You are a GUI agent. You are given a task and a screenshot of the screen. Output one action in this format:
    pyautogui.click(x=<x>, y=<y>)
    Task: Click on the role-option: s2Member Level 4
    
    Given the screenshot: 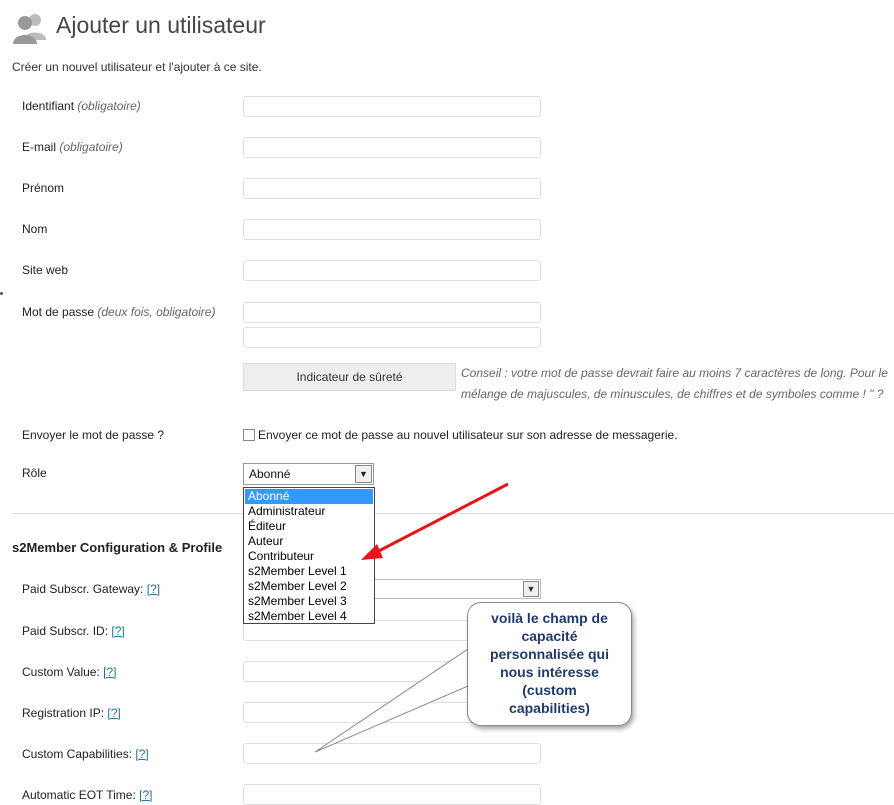 What is the action you would take?
    pyautogui.click(x=309, y=616)
    